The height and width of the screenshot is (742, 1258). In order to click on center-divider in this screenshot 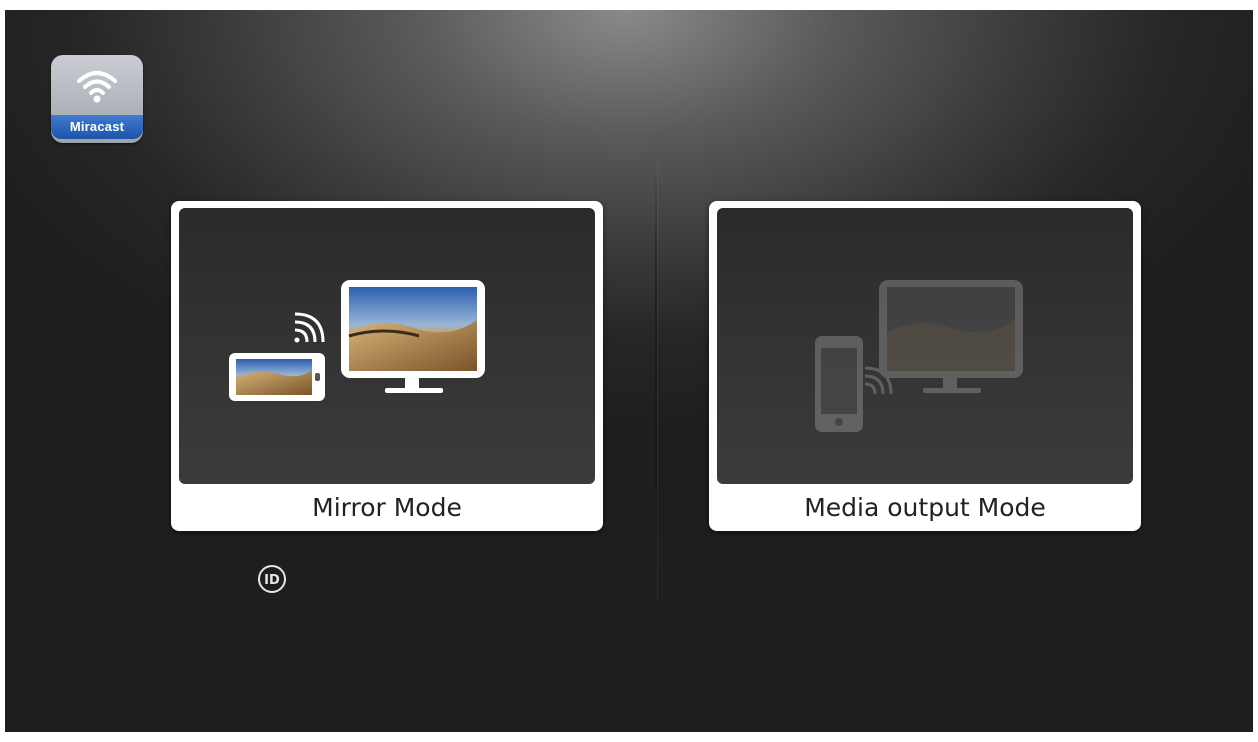, I will do `click(656, 380)`.